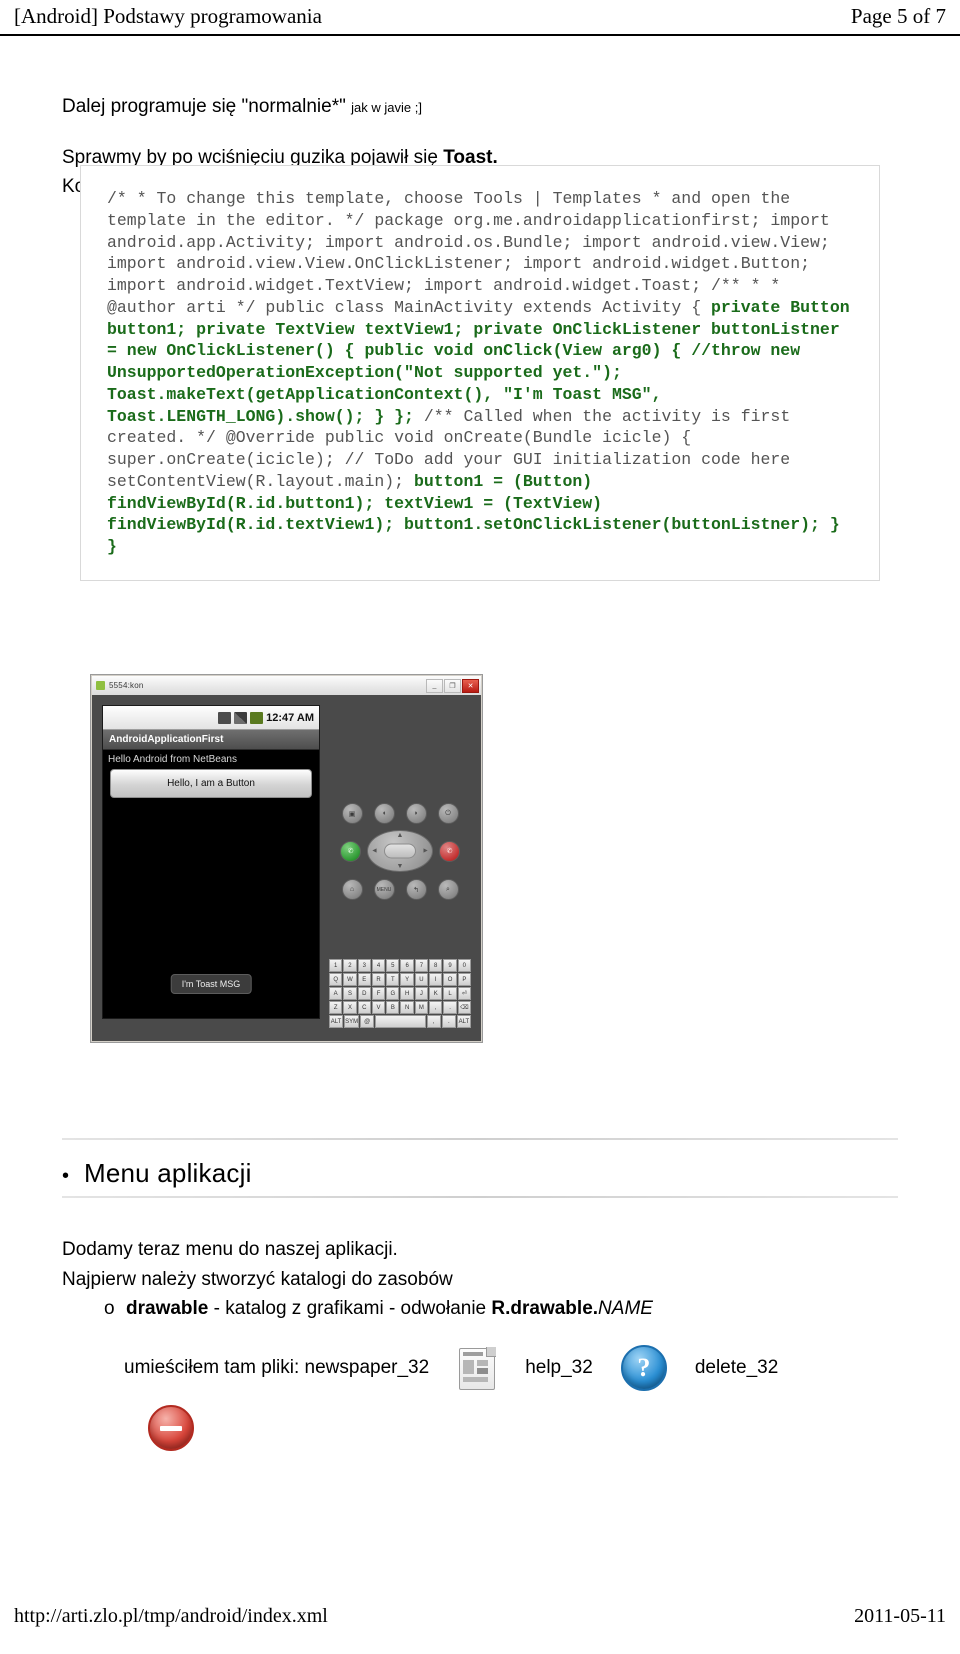  I want to click on key: 2, so click(350, 965).